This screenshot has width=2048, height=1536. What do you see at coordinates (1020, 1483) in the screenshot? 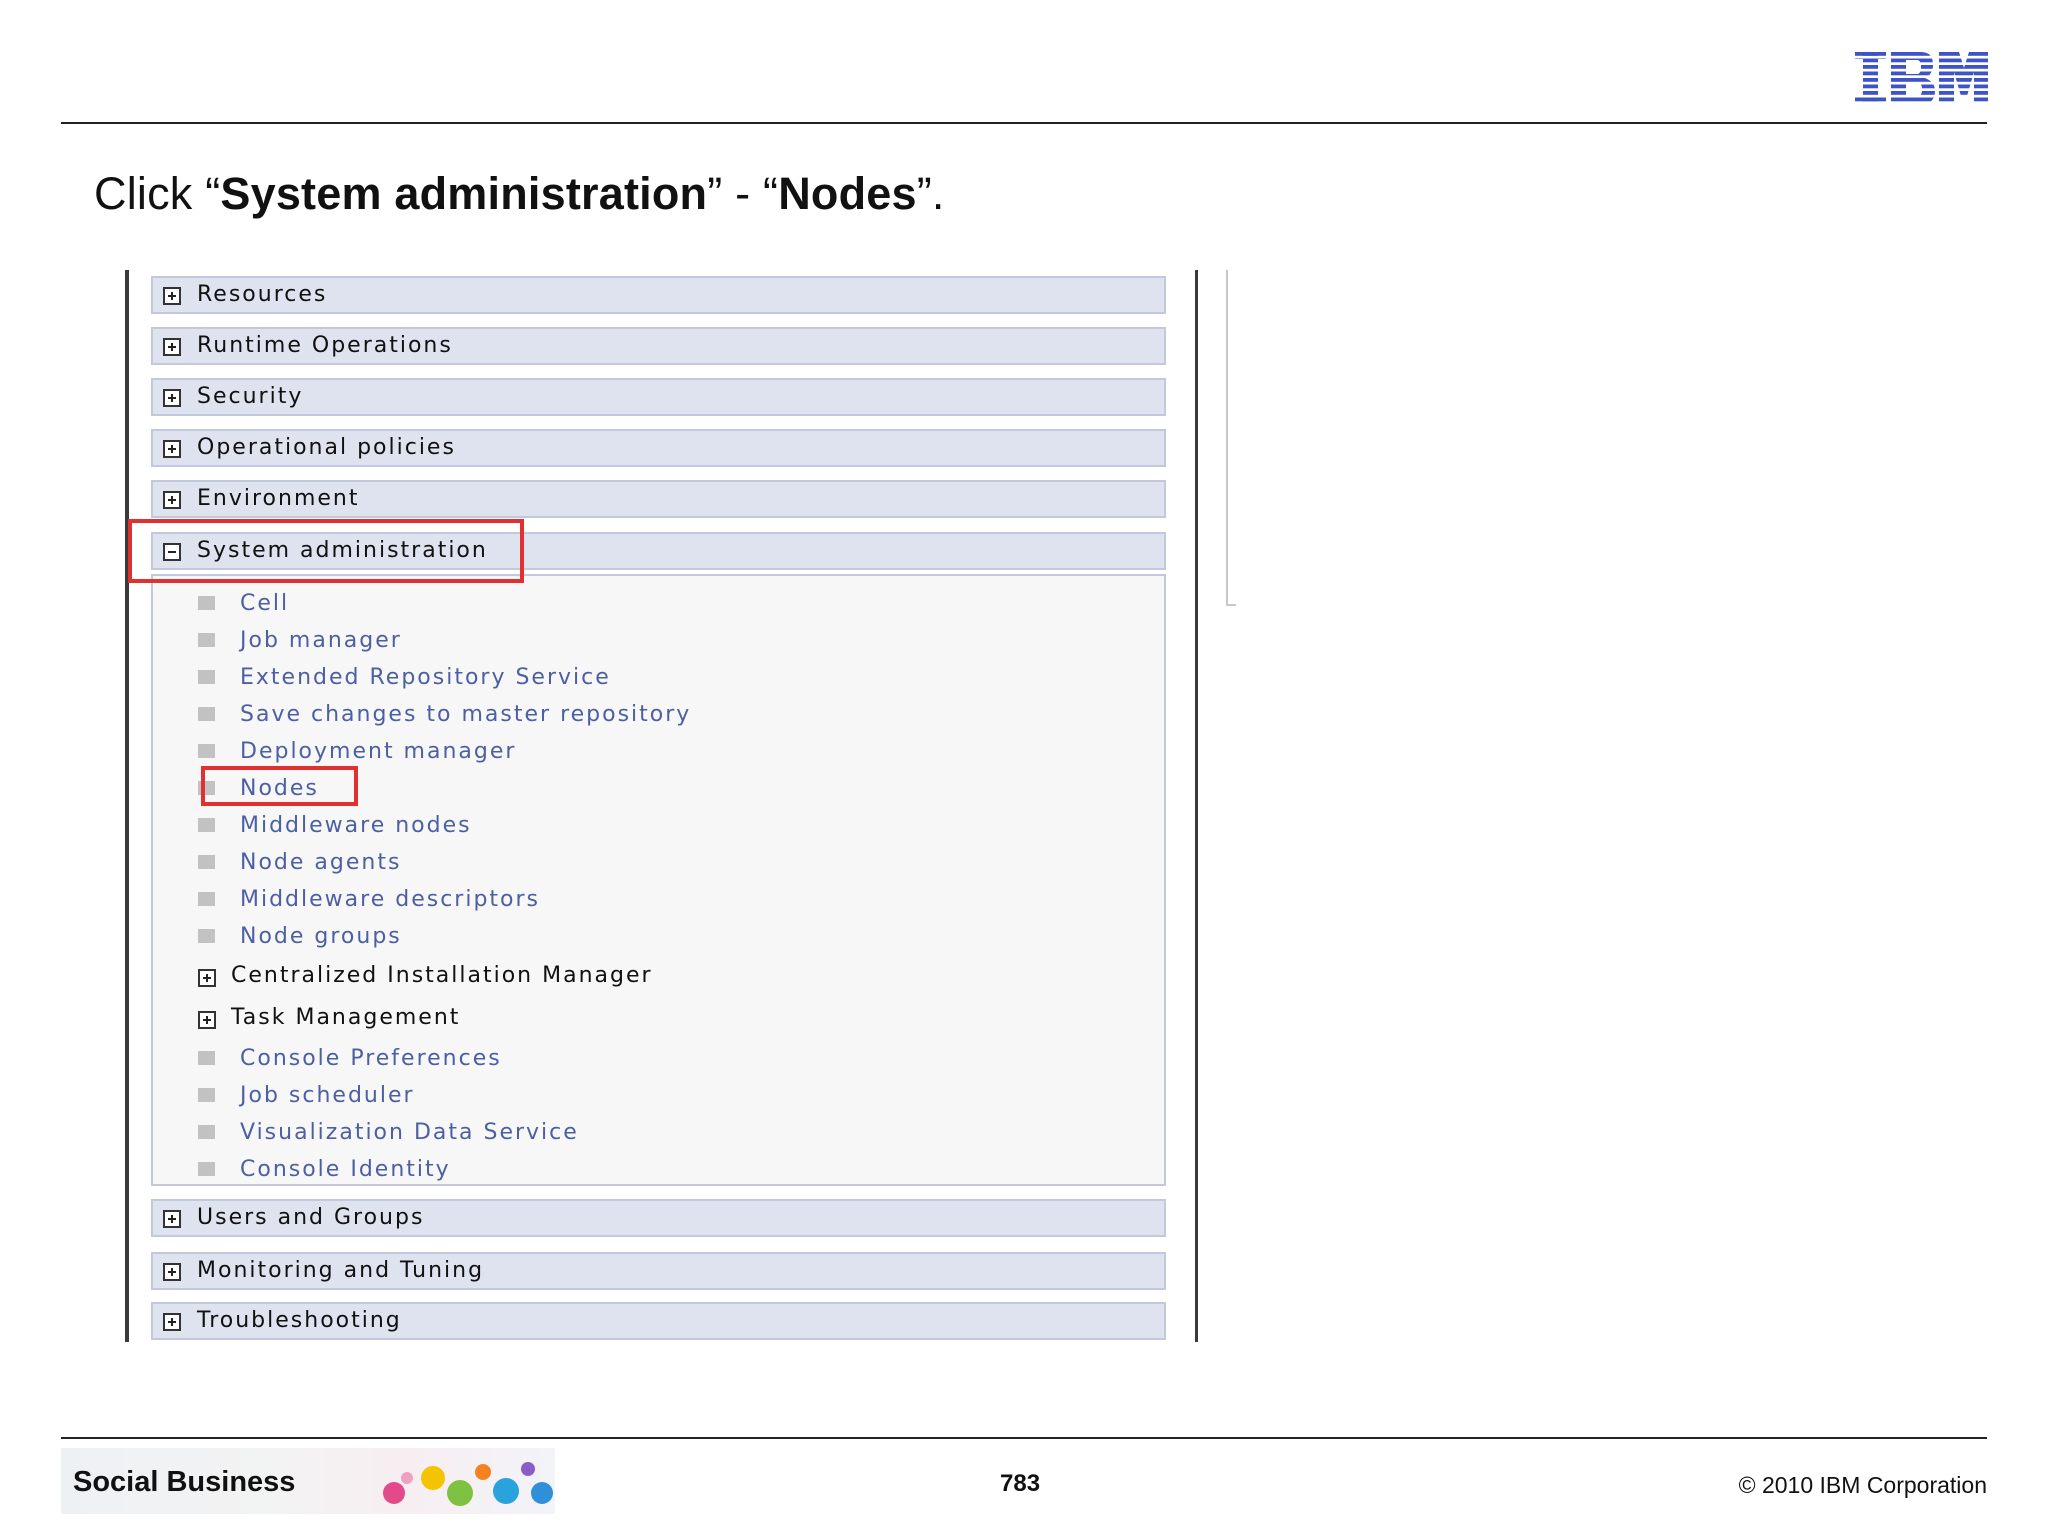
I see `page-number: 783` at bounding box center [1020, 1483].